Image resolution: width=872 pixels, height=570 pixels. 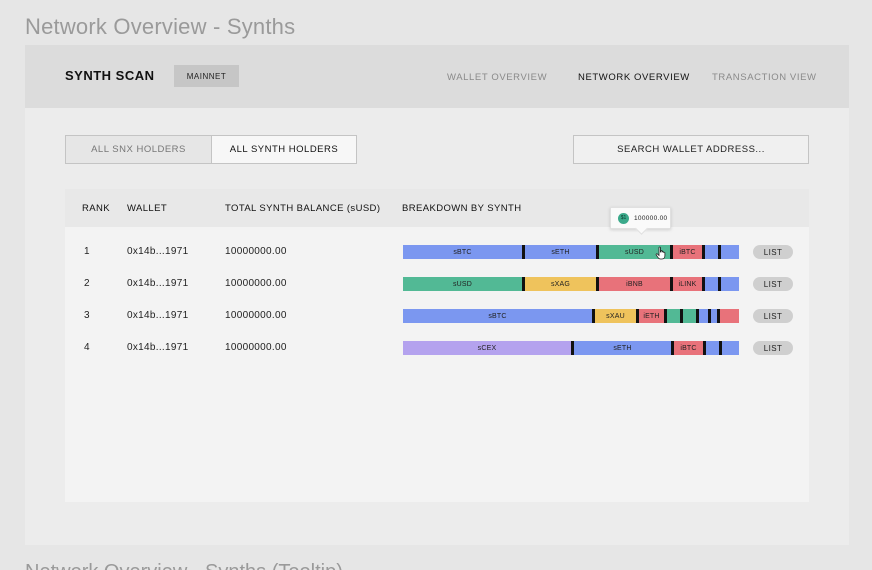 What do you see at coordinates (623, 218) in the screenshot?
I see `synth-coin-icon: $1` at bounding box center [623, 218].